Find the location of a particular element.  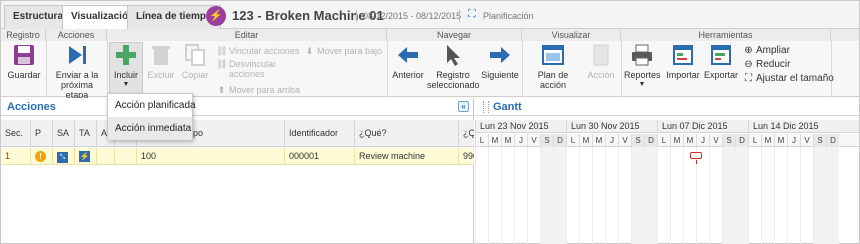

zoom-in-icon: ⊕ is located at coordinates (748, 50).